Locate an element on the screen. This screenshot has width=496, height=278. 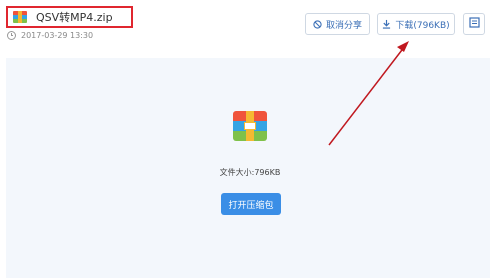
clock-icon is located at coordinates (11, 35).